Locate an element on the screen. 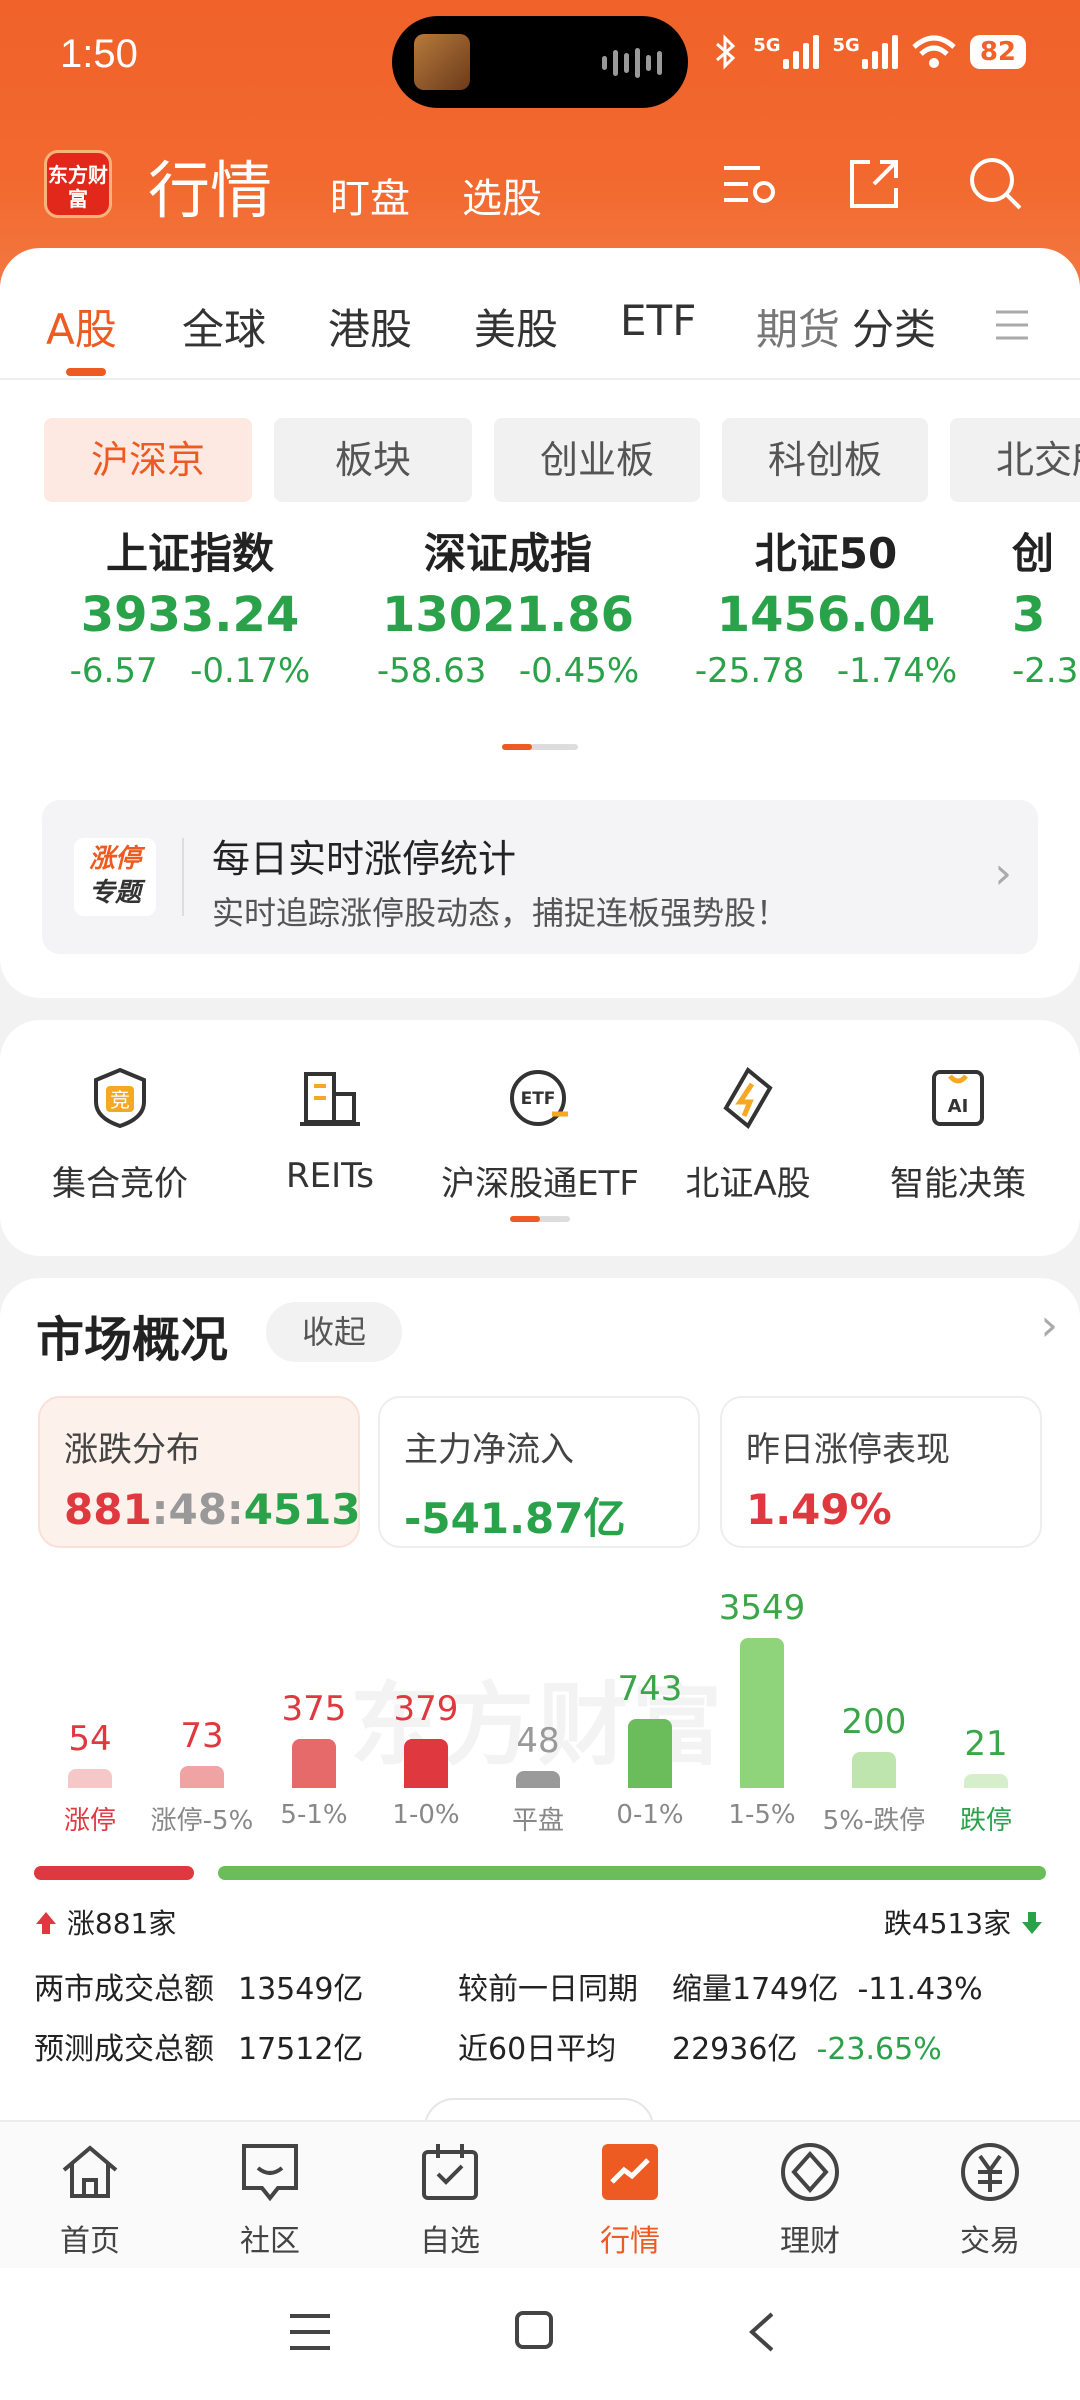  top-nav: 东方财富 行情 盯盘 选股 is located at coordinates (544, 185).